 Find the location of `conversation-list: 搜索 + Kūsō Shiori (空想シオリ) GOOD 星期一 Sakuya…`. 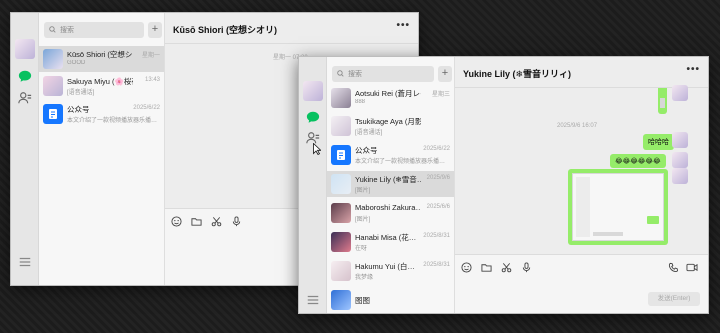

conversation-list: 搜索 + Kūsō Shiori (空想シオリ) GOOD 星期一 Sakuya… is located at coordinates (102, 149).